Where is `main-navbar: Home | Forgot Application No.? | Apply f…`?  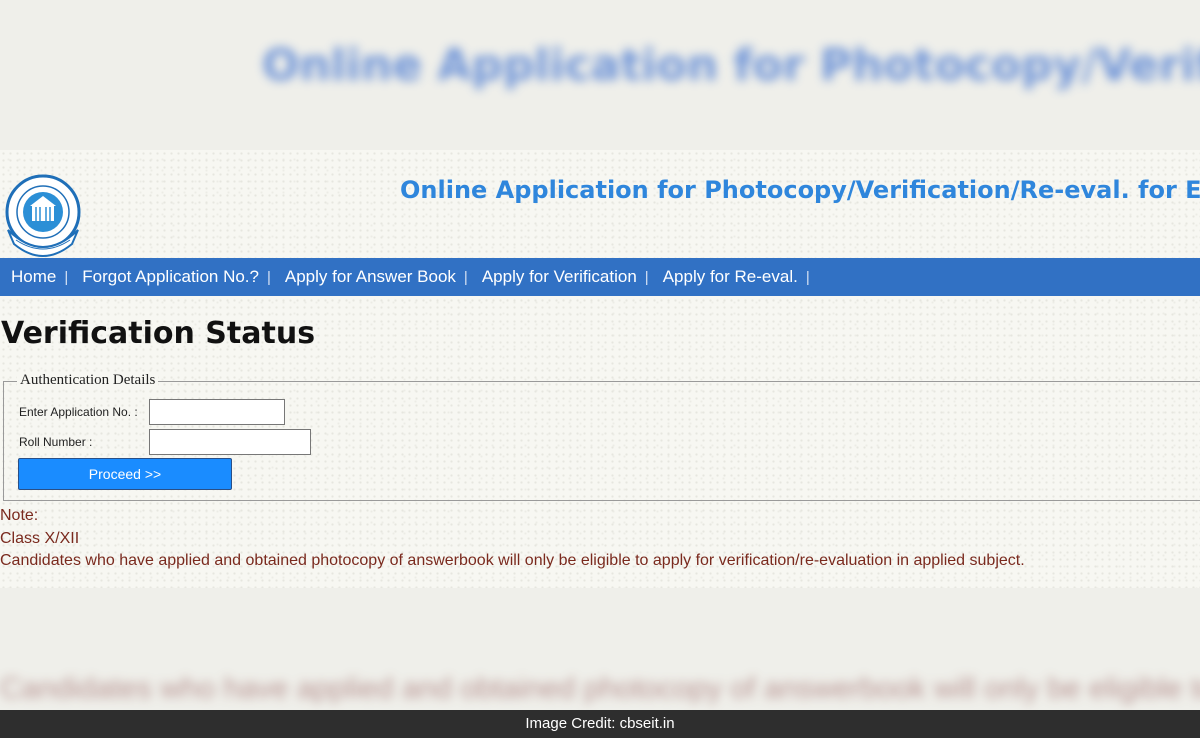 main-navbar: Home | Forgot Application No.? | Apply f… is located at coordinates (600, 277).